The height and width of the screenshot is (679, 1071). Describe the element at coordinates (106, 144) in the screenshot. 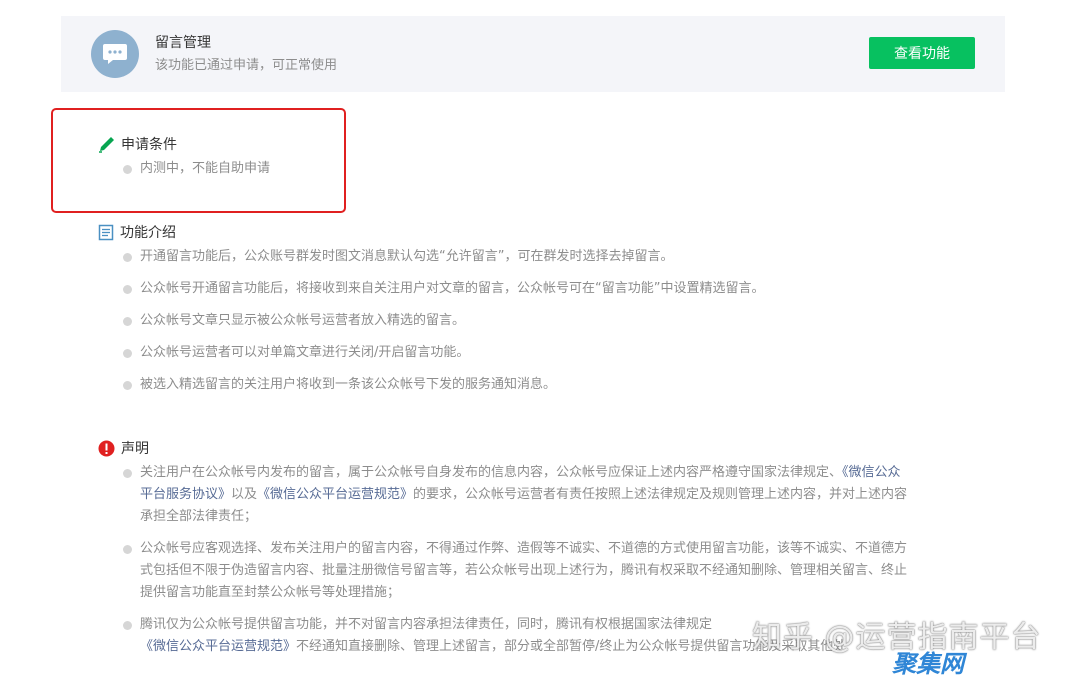

I see `pen-icon` at that location.